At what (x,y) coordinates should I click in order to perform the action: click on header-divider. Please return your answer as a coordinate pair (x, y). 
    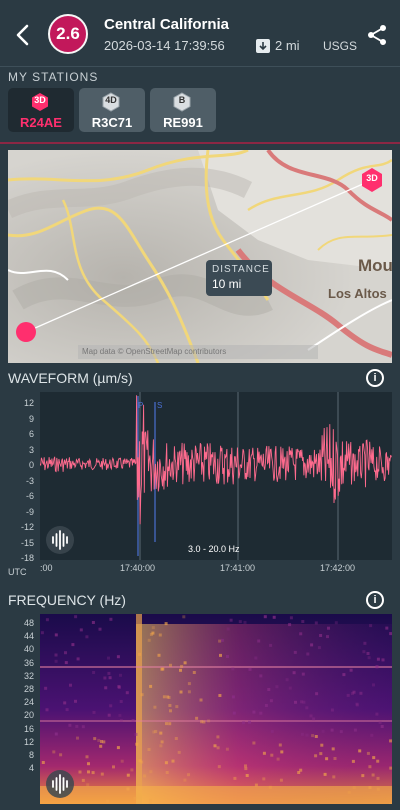
    Looking at the image, I should click on (200, 66).